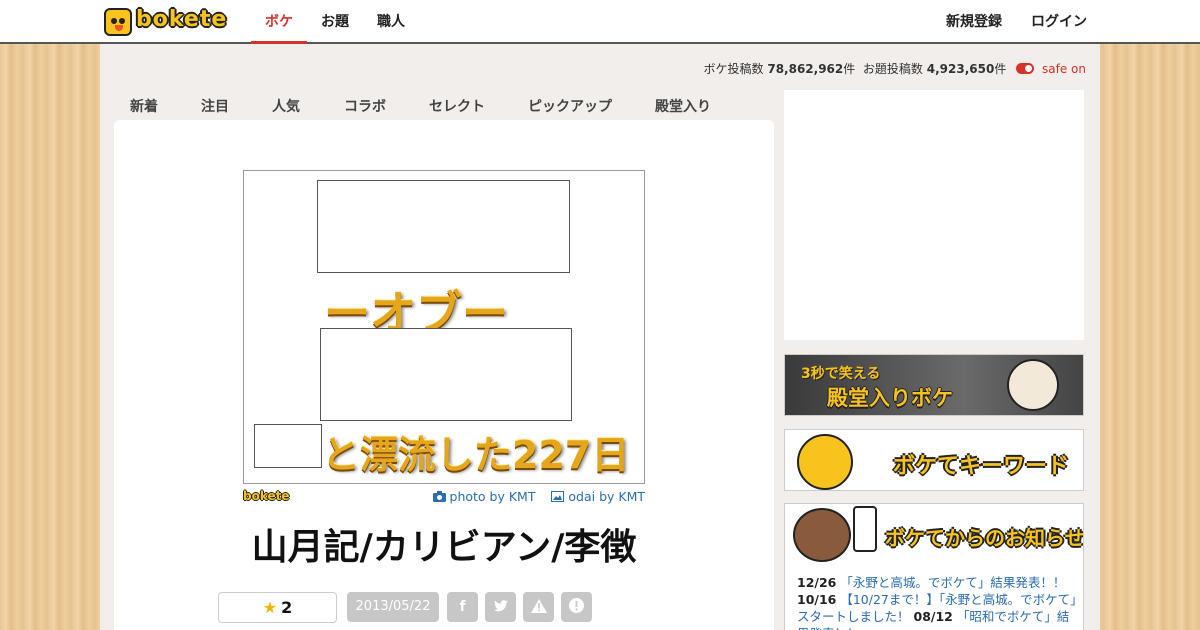  I want to click on bird-mascot-icon, so click(825, 462).